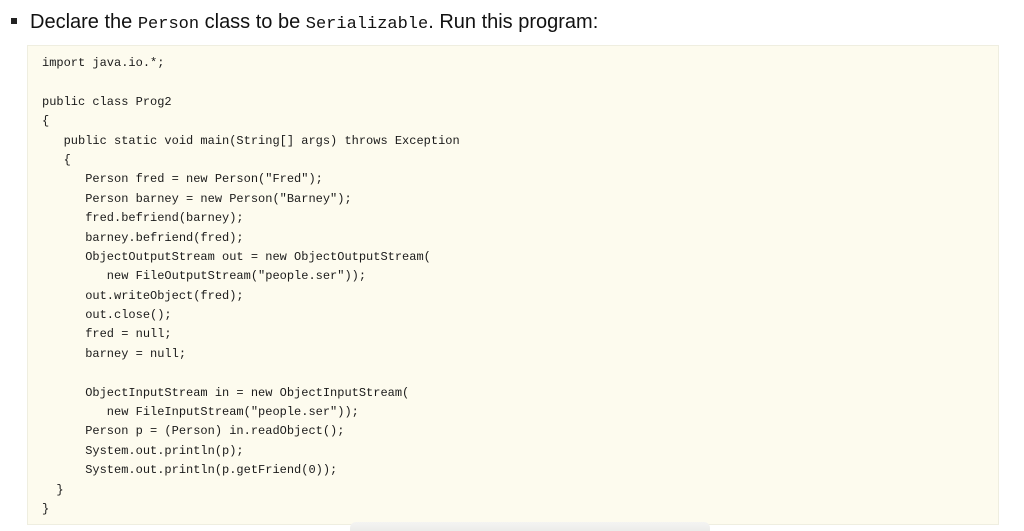  What do you see at coordinates (107, 101) in the screenshot?
I see `code-line: public class Prog2` at bounding box center [107, 101].